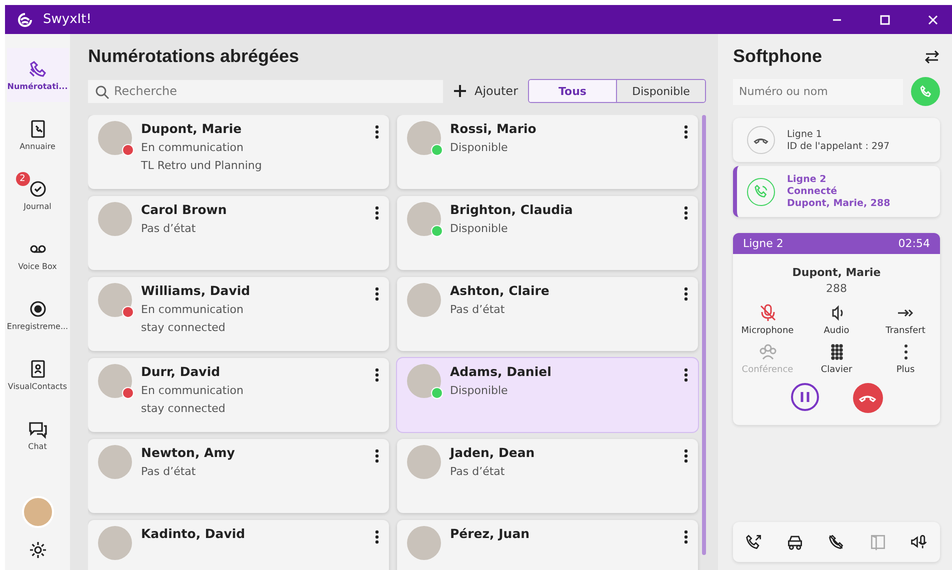 Image resolution: width=952 pixels, height=570 pixels. I want to click on add-button: Ajouter, so click(485, 91).